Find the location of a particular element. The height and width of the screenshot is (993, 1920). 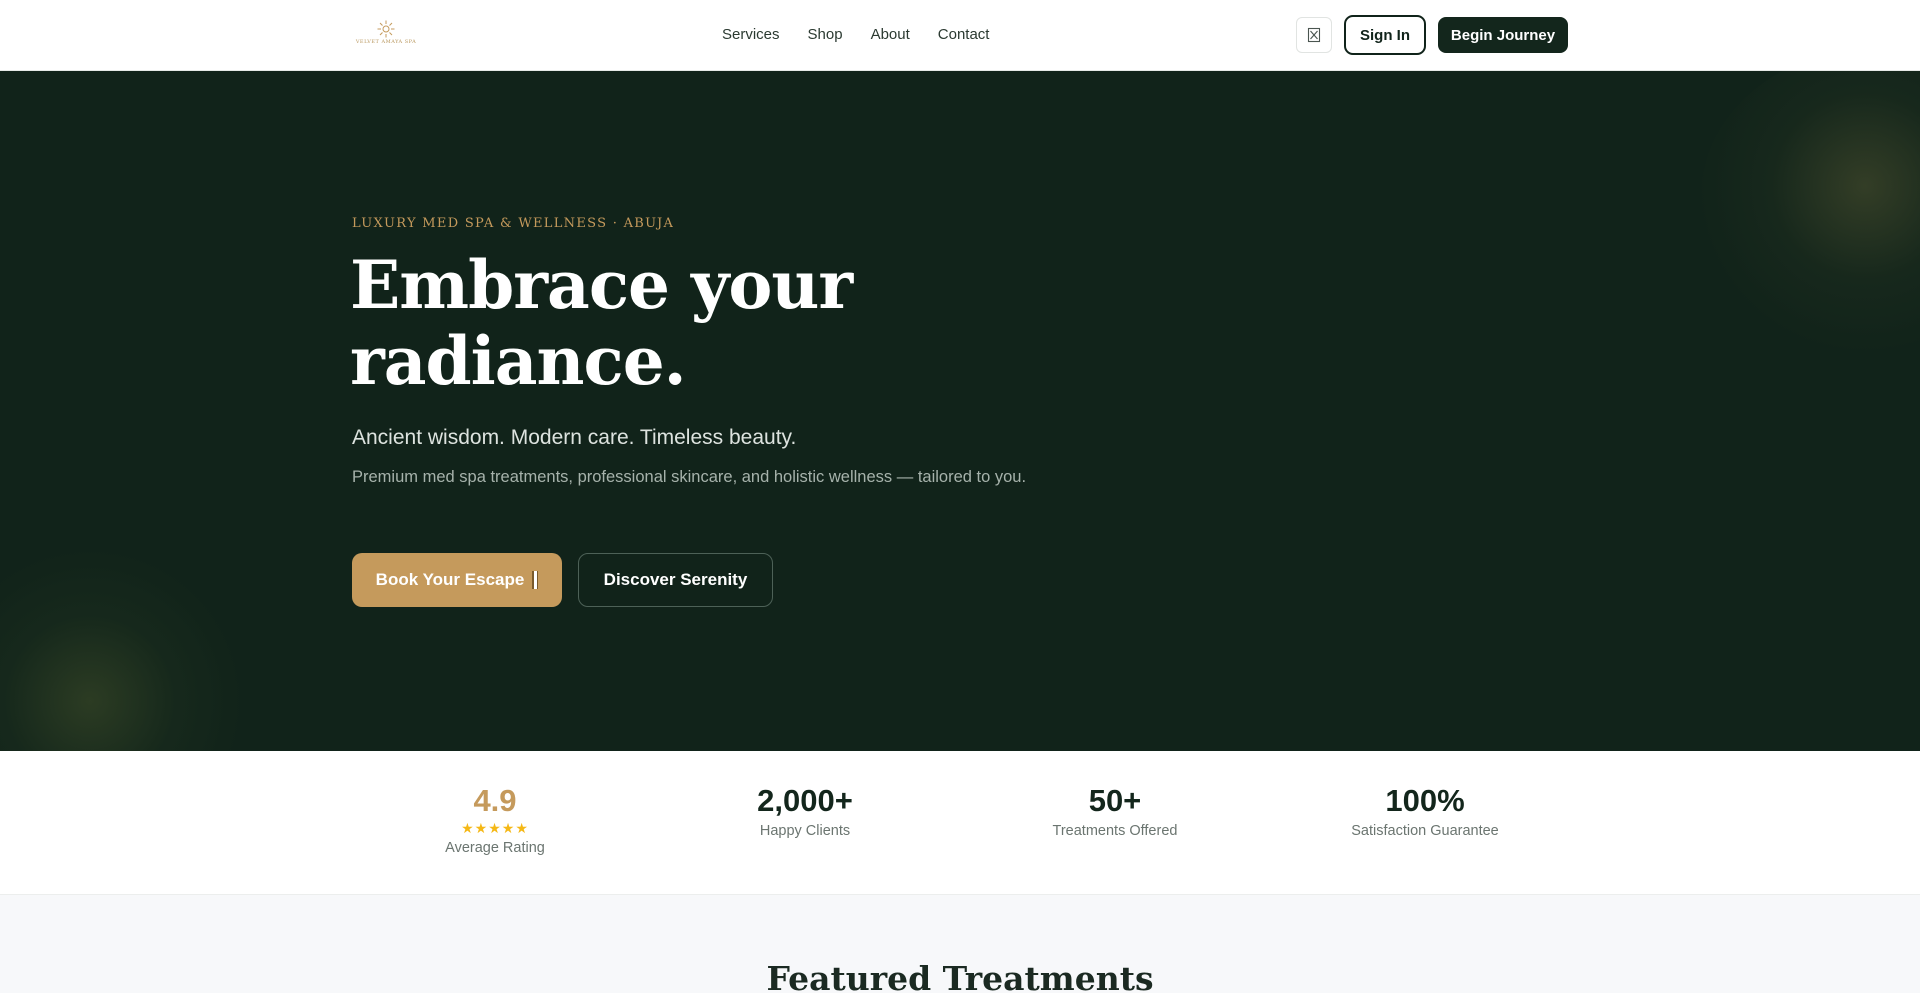

stat-value: 4.9 is located at coordinates (495, 800).